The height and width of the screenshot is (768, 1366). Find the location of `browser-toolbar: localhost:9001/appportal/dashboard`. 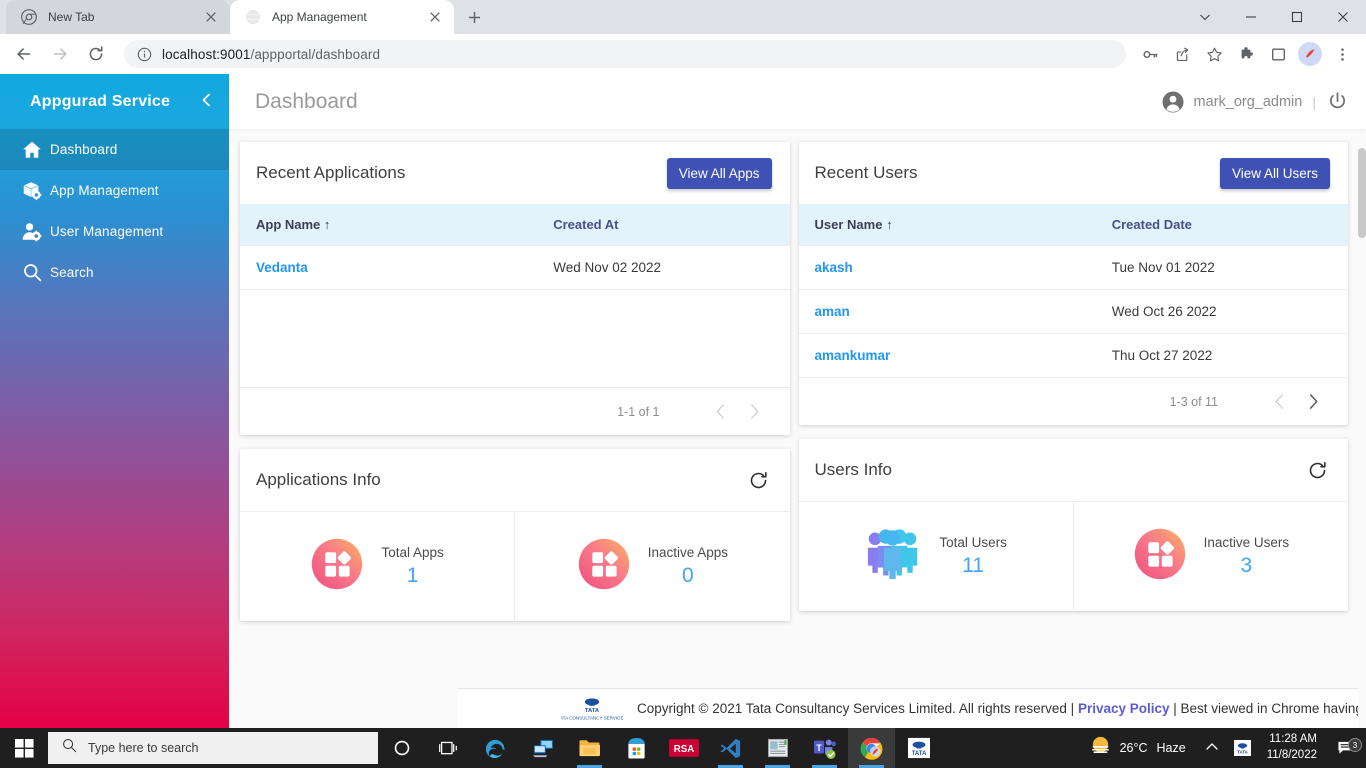

browser-toolbar: localhost:9001/appportal/dashboard is located at coordinates (683, 54).